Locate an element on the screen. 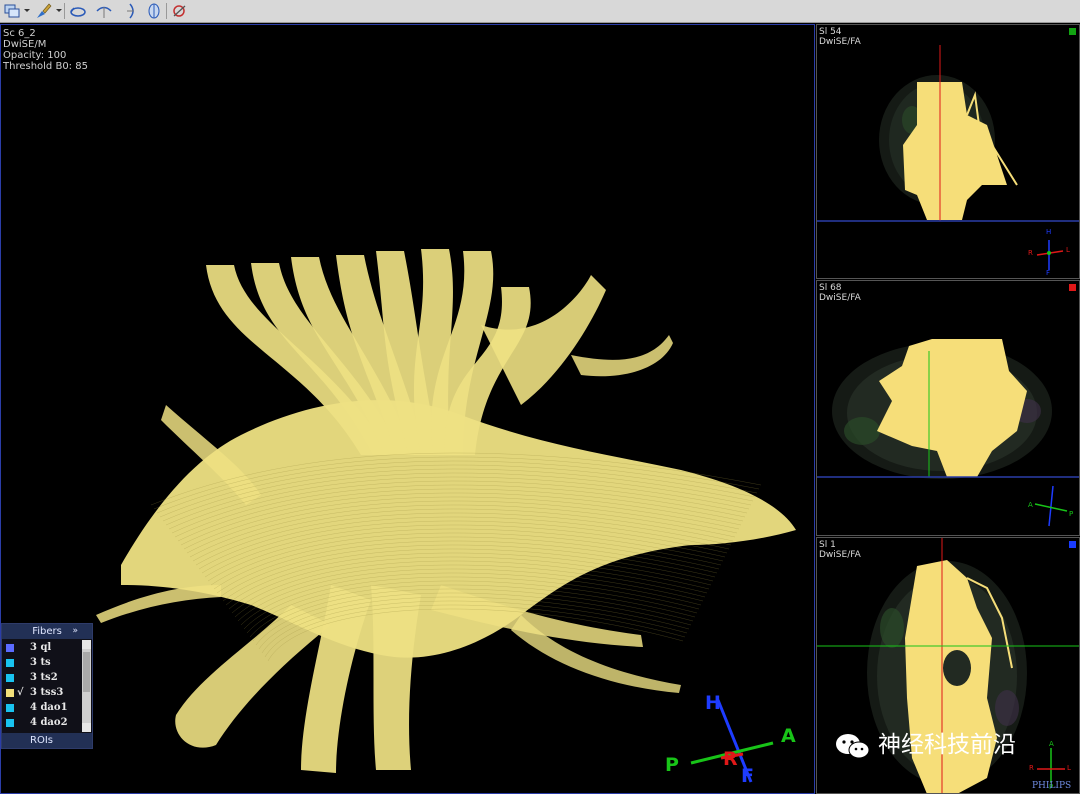 The height and width of the screenshot is (794, 1080). info-line: Sc 6_2 is located at coordinates (19, 33).